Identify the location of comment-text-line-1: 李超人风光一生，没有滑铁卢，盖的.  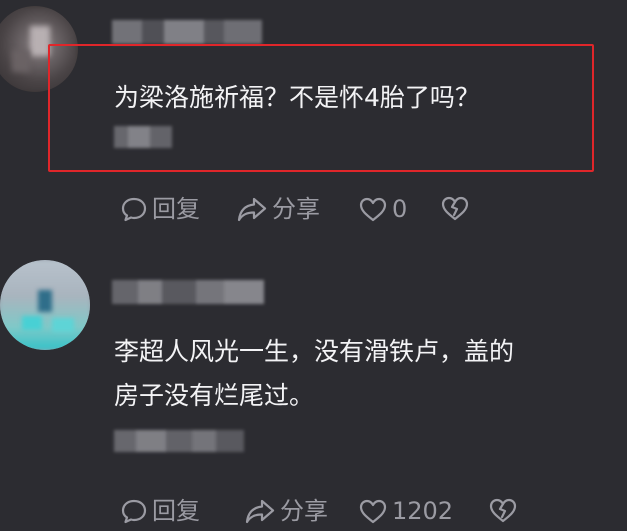
(314, 351).